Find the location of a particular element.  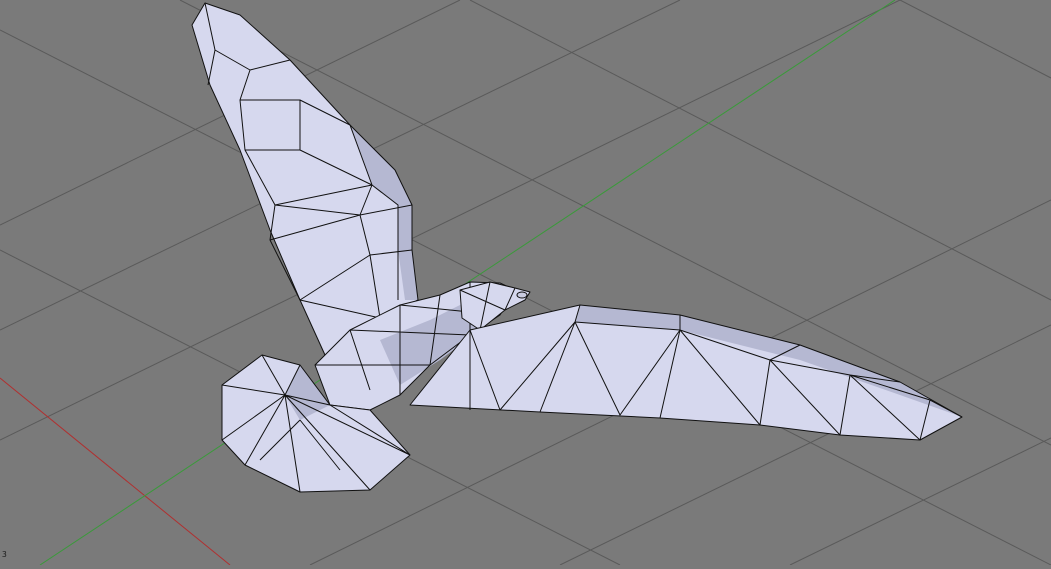

right-wing is located at coordinates (686, 372).